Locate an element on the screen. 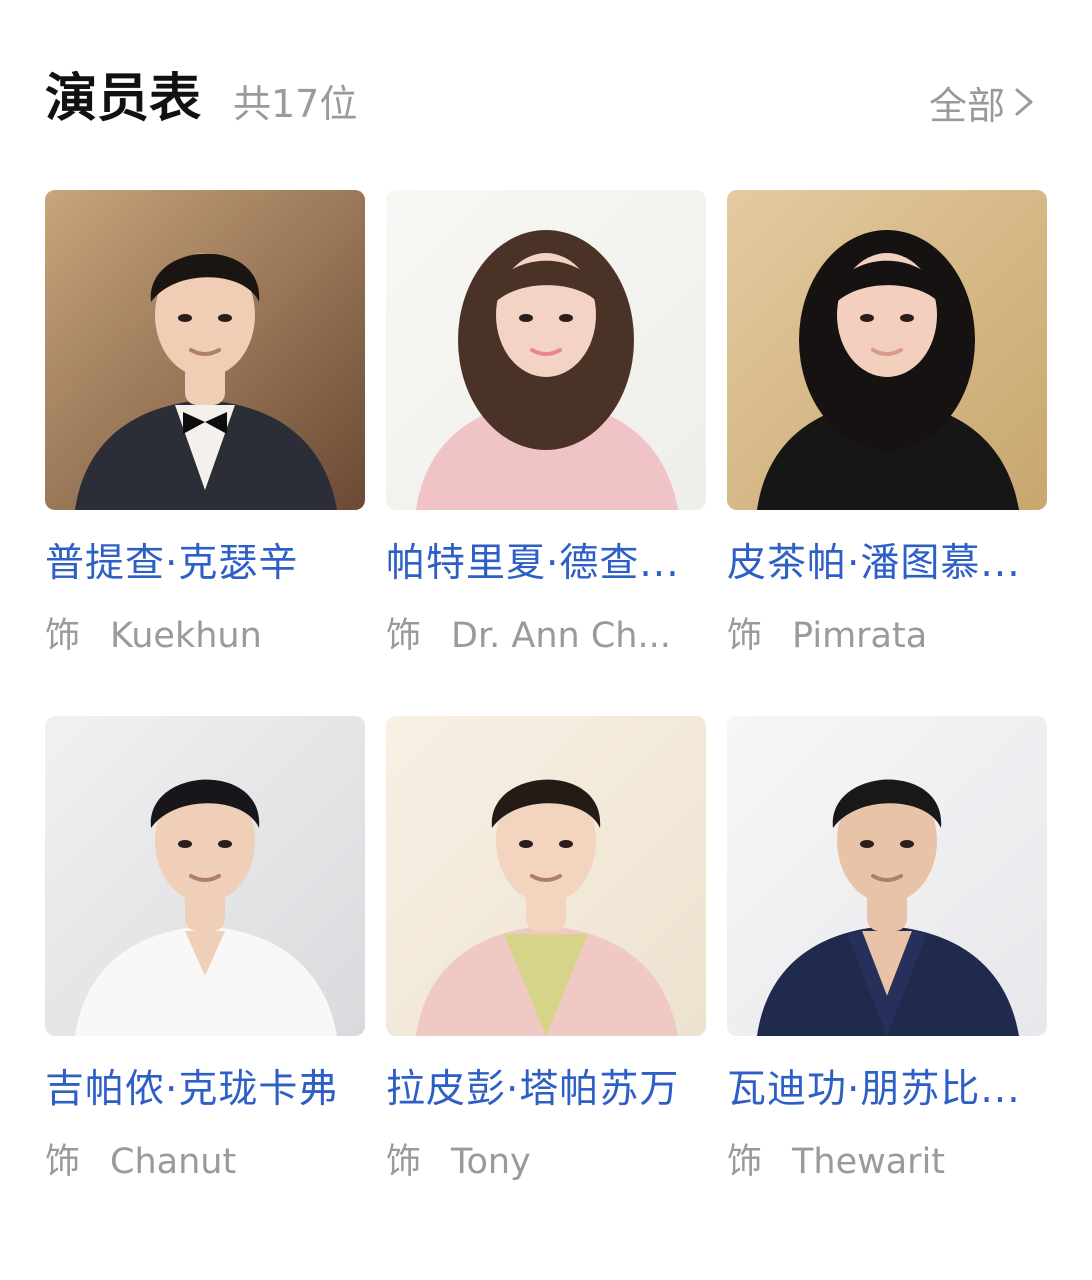 This screenshot has width=1092, height=1280. role-name: Tony is located at coordinates (491, 1162).